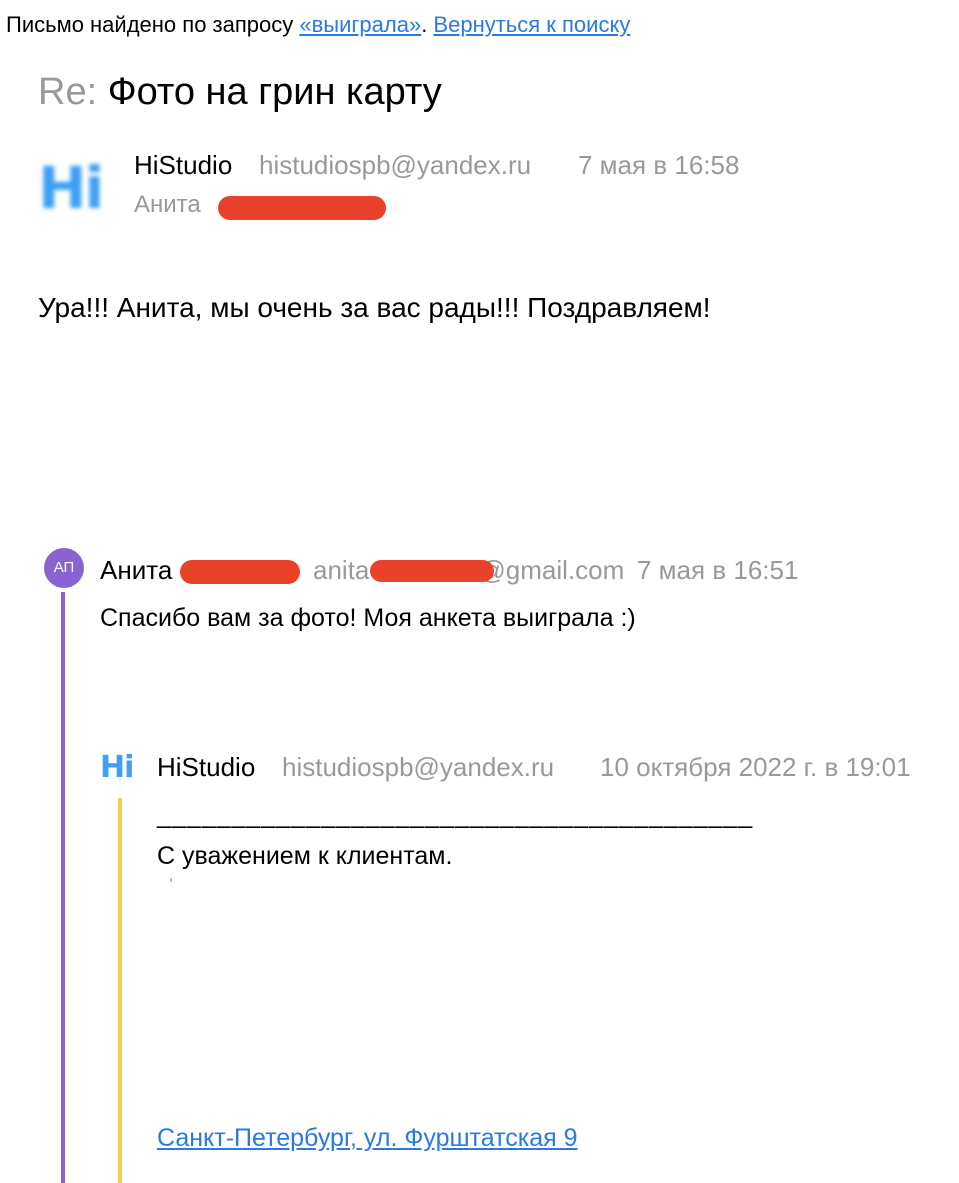  Describe the element at coordinates (206, 767) in the screenshot. I see `quoted-sender-name: HiStudio` at that location.